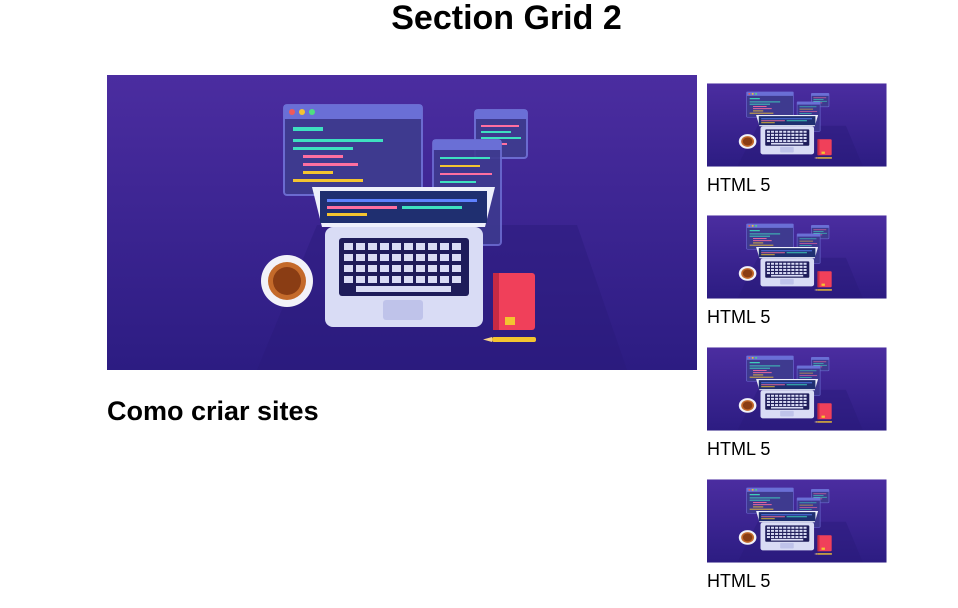 Image resolution: width=958 pixels, height=608 pixels. What do you see at coordinates (213, 411) in the screenshot?
I see `main-article-heading: Como criar sites` at bounding box center [213, 411].